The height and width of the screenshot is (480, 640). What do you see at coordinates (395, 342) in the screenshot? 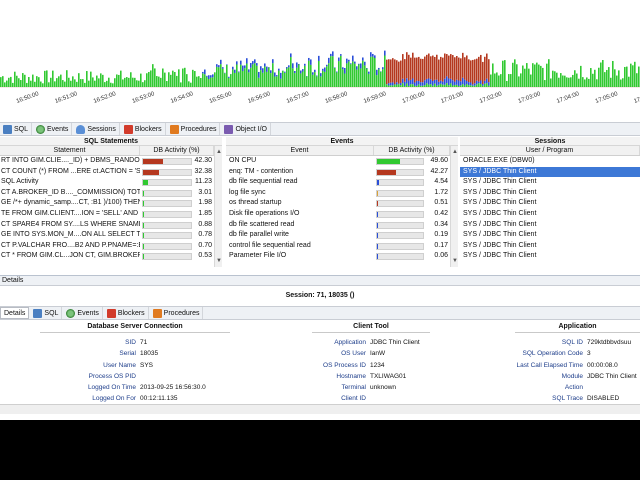
I see `detail-field-value: JDBC Thin Client` at bounding box center [395, 342].